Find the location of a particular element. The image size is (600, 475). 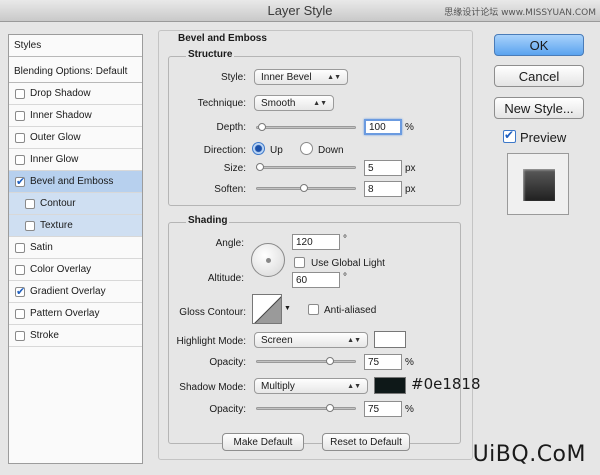

highlight-opacity-slider is located at coordinates (306, 361).